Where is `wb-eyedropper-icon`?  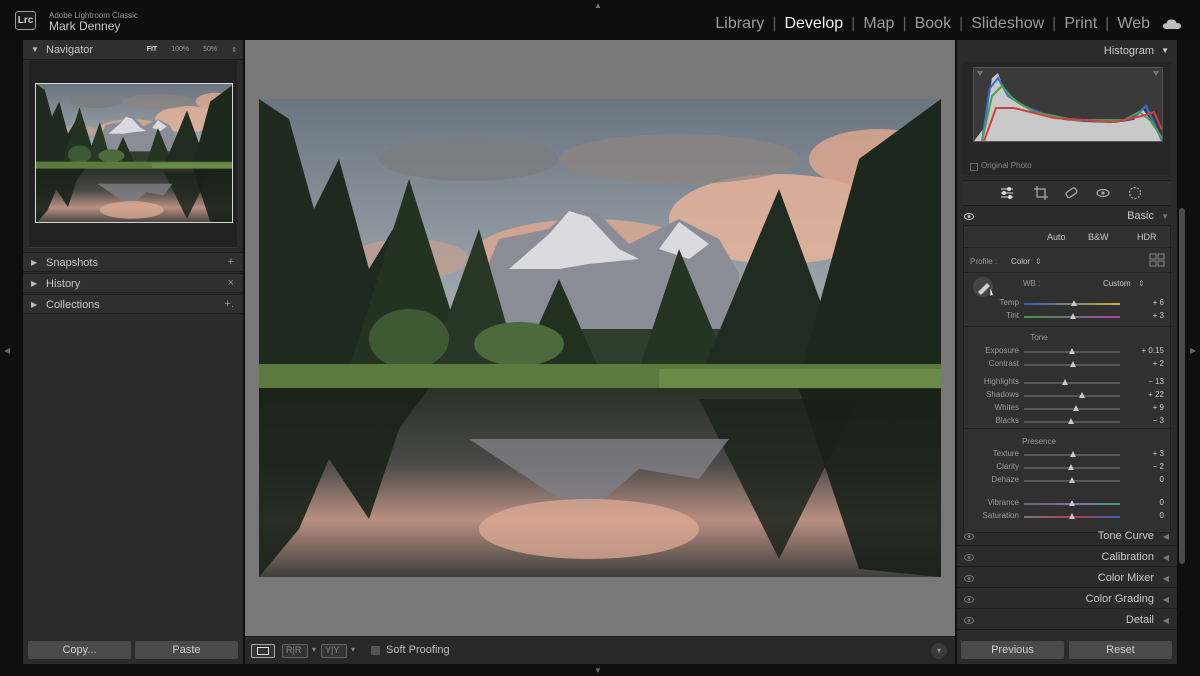
wb-eyedropper-icon is located at coordinates (985, 287).